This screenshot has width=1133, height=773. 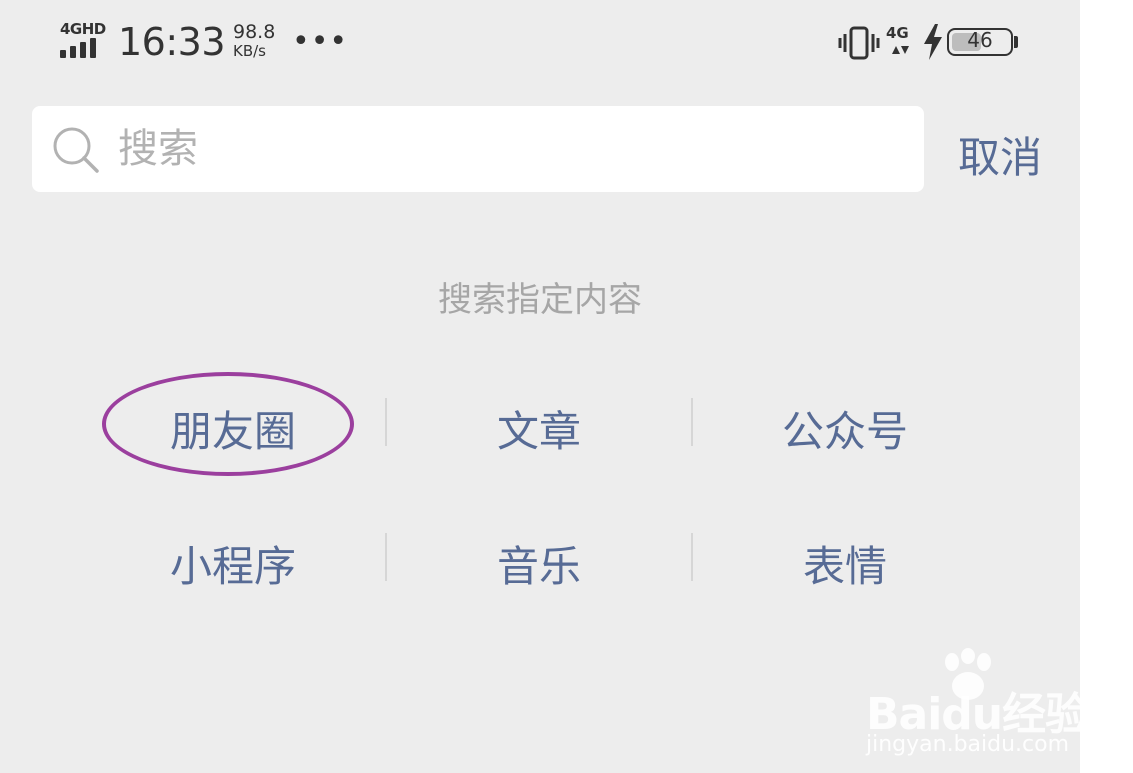 I want to click on category-articles: 文章, so click(x=539, y=428).